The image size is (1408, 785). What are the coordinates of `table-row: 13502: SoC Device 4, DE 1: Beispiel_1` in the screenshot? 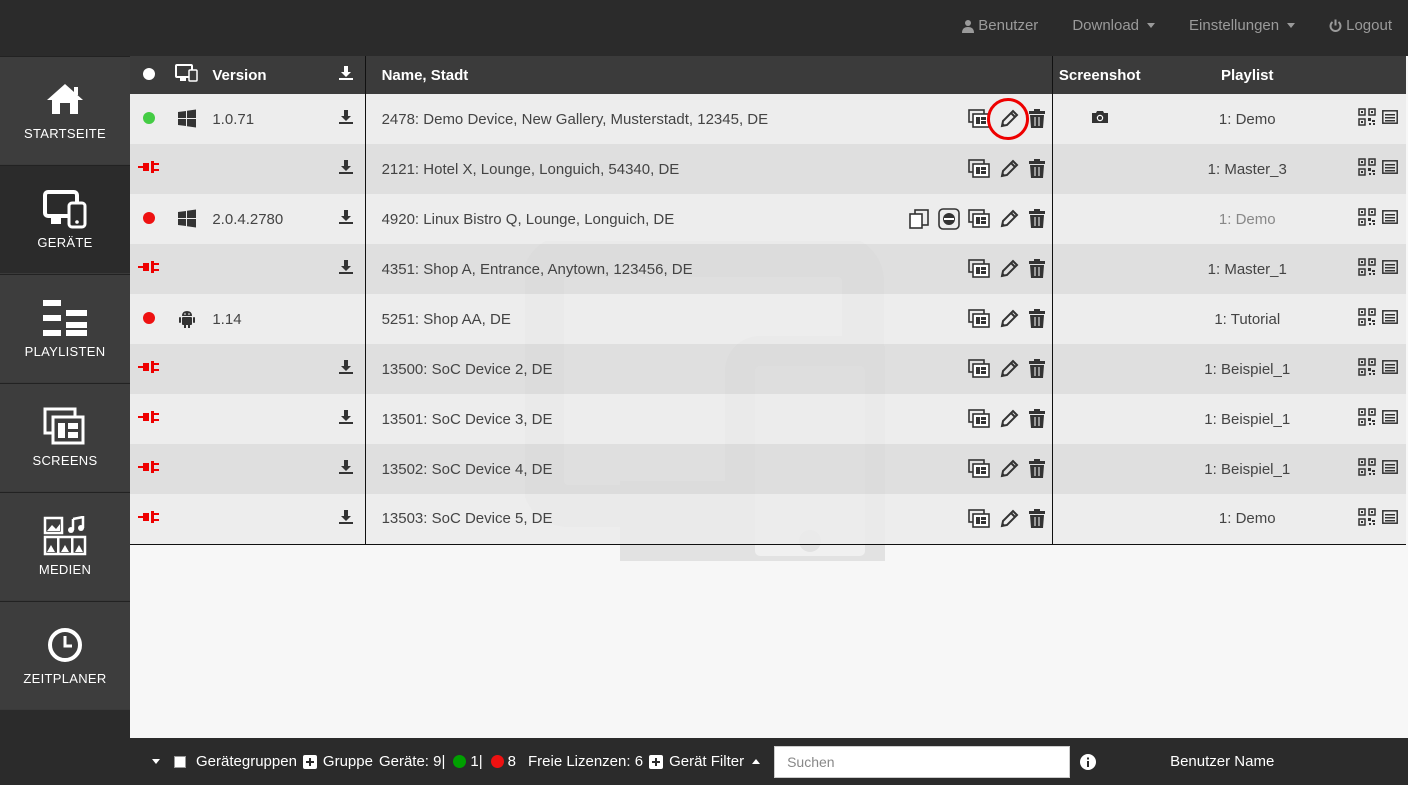 It's located at (768, 469).